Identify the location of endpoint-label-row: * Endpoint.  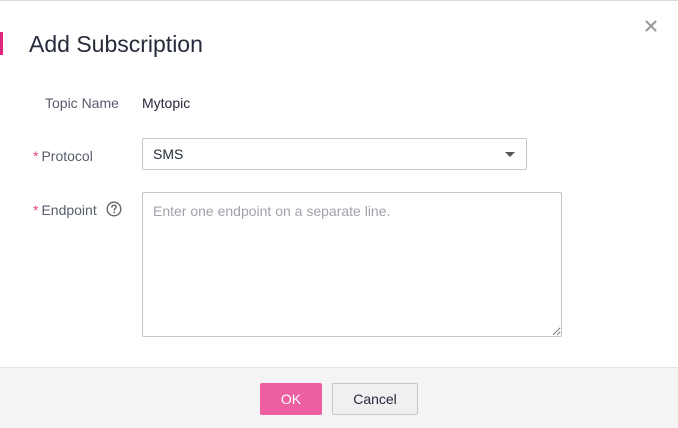
(65, 210).